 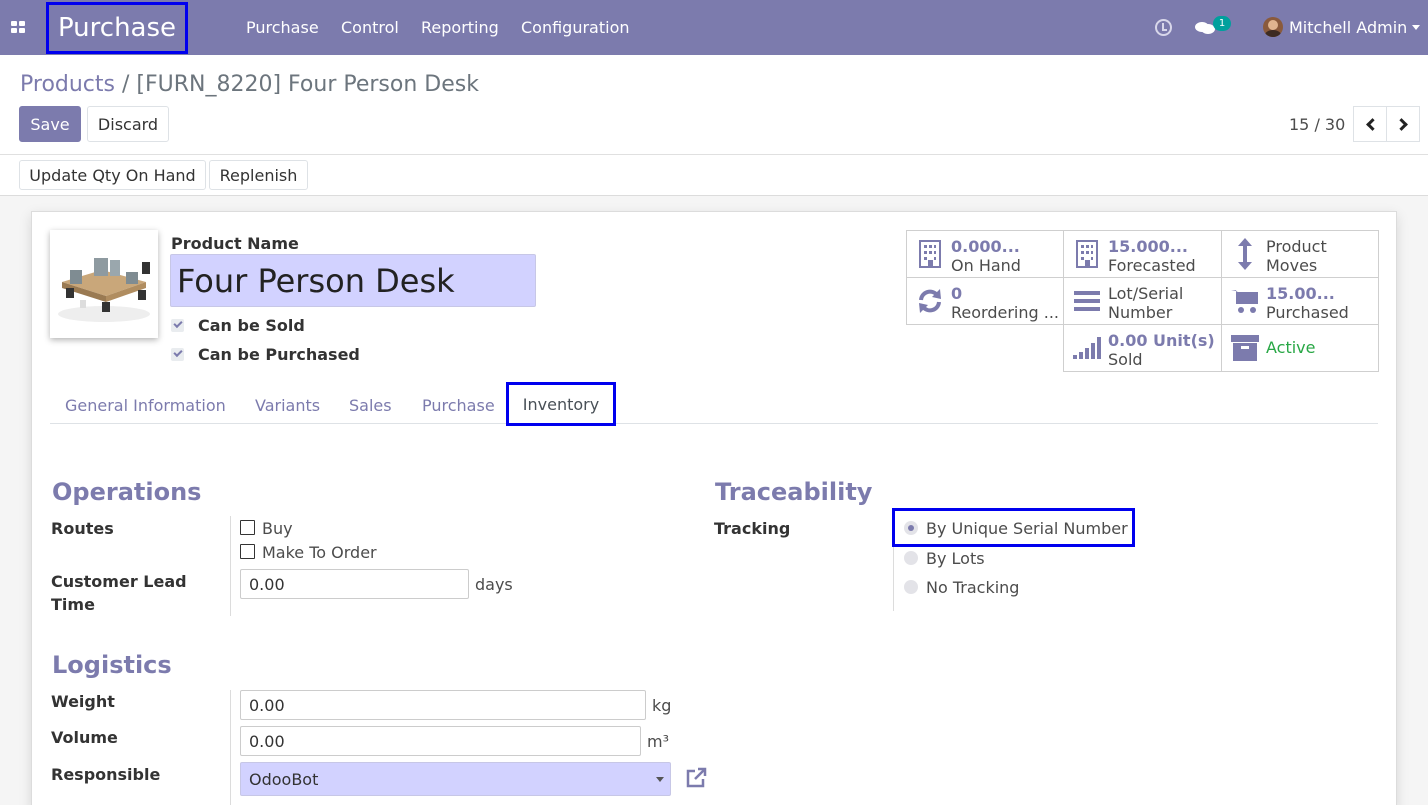 What do you see at coordinates (1087, 348) in the screenshot?
I see `signal-bars-icon` at bounding box center [1087, 348].